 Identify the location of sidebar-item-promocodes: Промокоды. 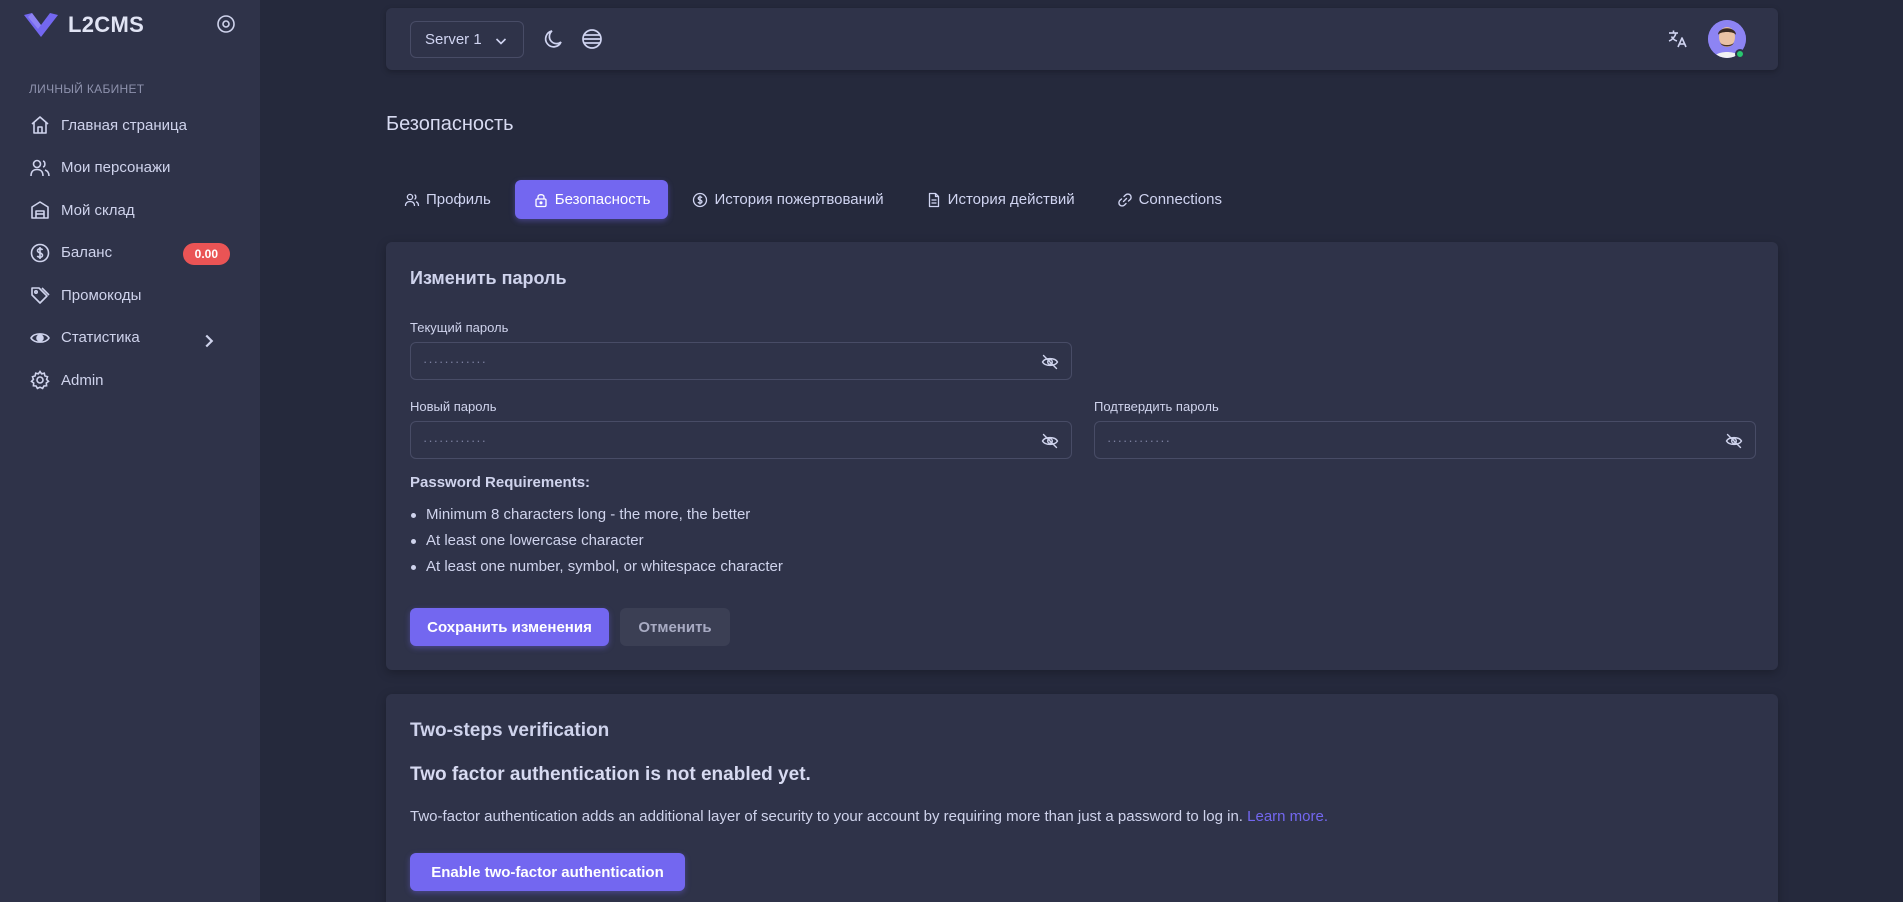
(130, 295).